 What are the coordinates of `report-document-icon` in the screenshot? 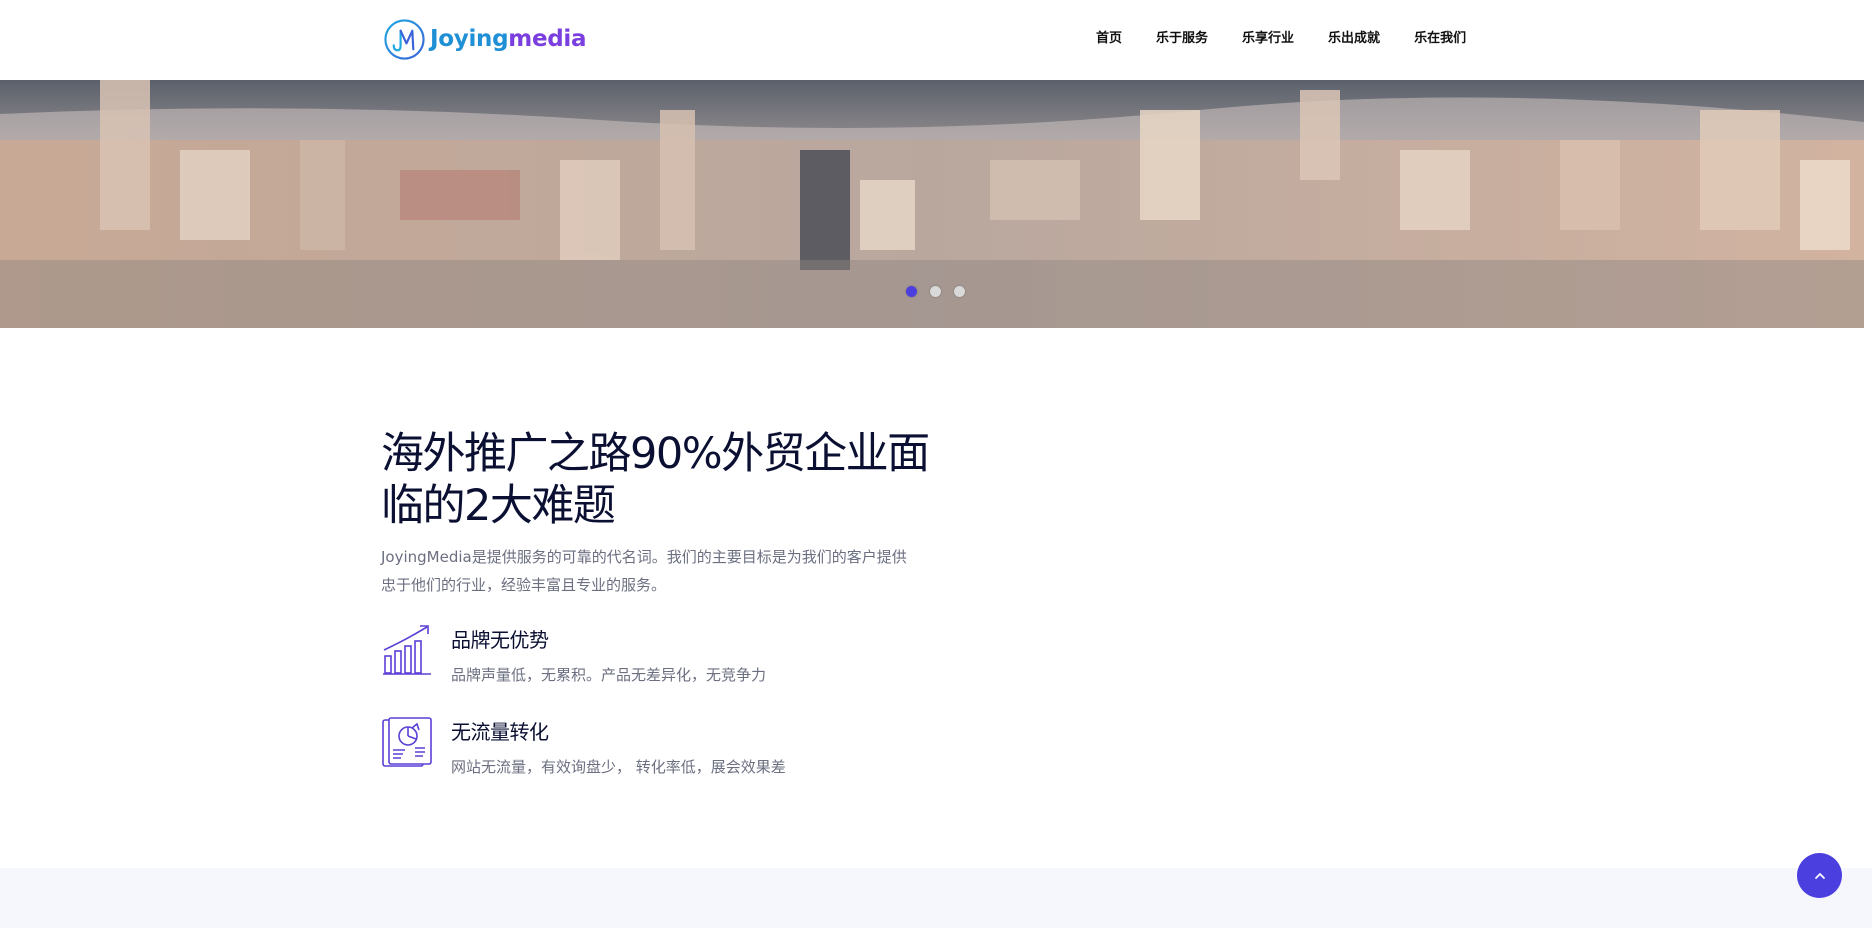 It's located at (407, 742).